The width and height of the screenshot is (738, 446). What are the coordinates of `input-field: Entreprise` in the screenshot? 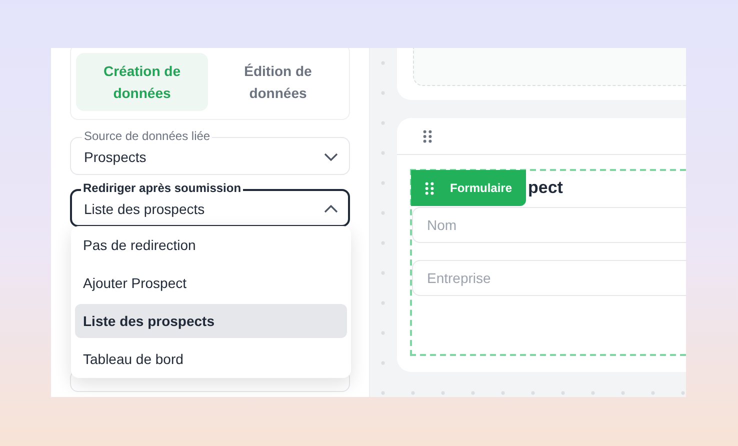 It's located at (549, 278).